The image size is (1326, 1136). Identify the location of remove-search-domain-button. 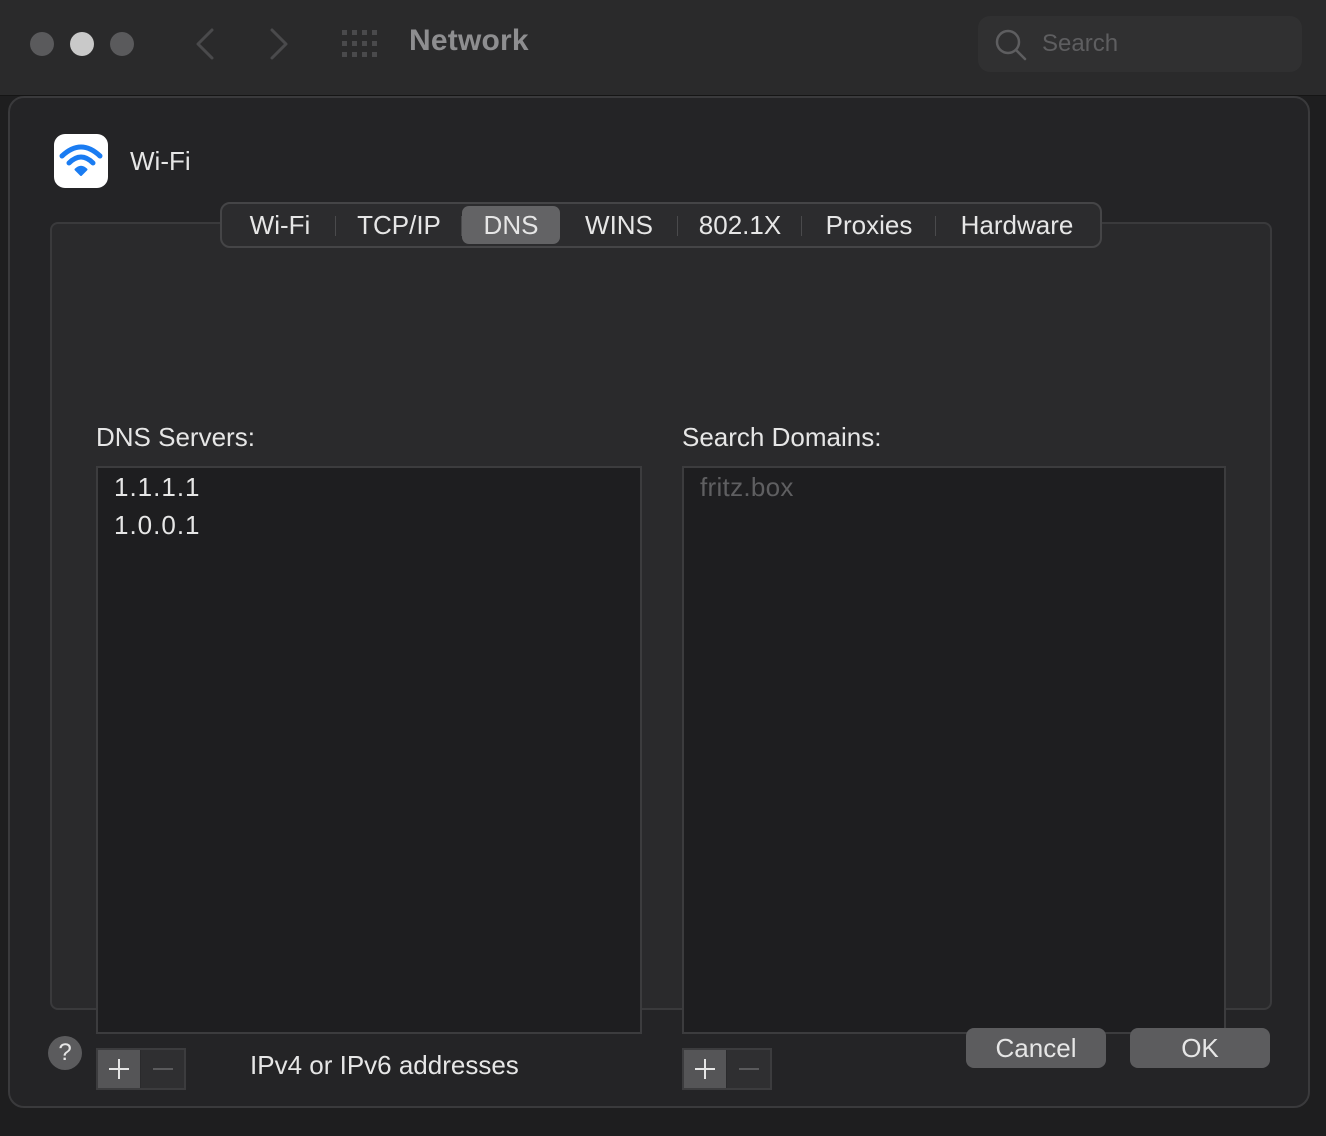
(748, 1069).